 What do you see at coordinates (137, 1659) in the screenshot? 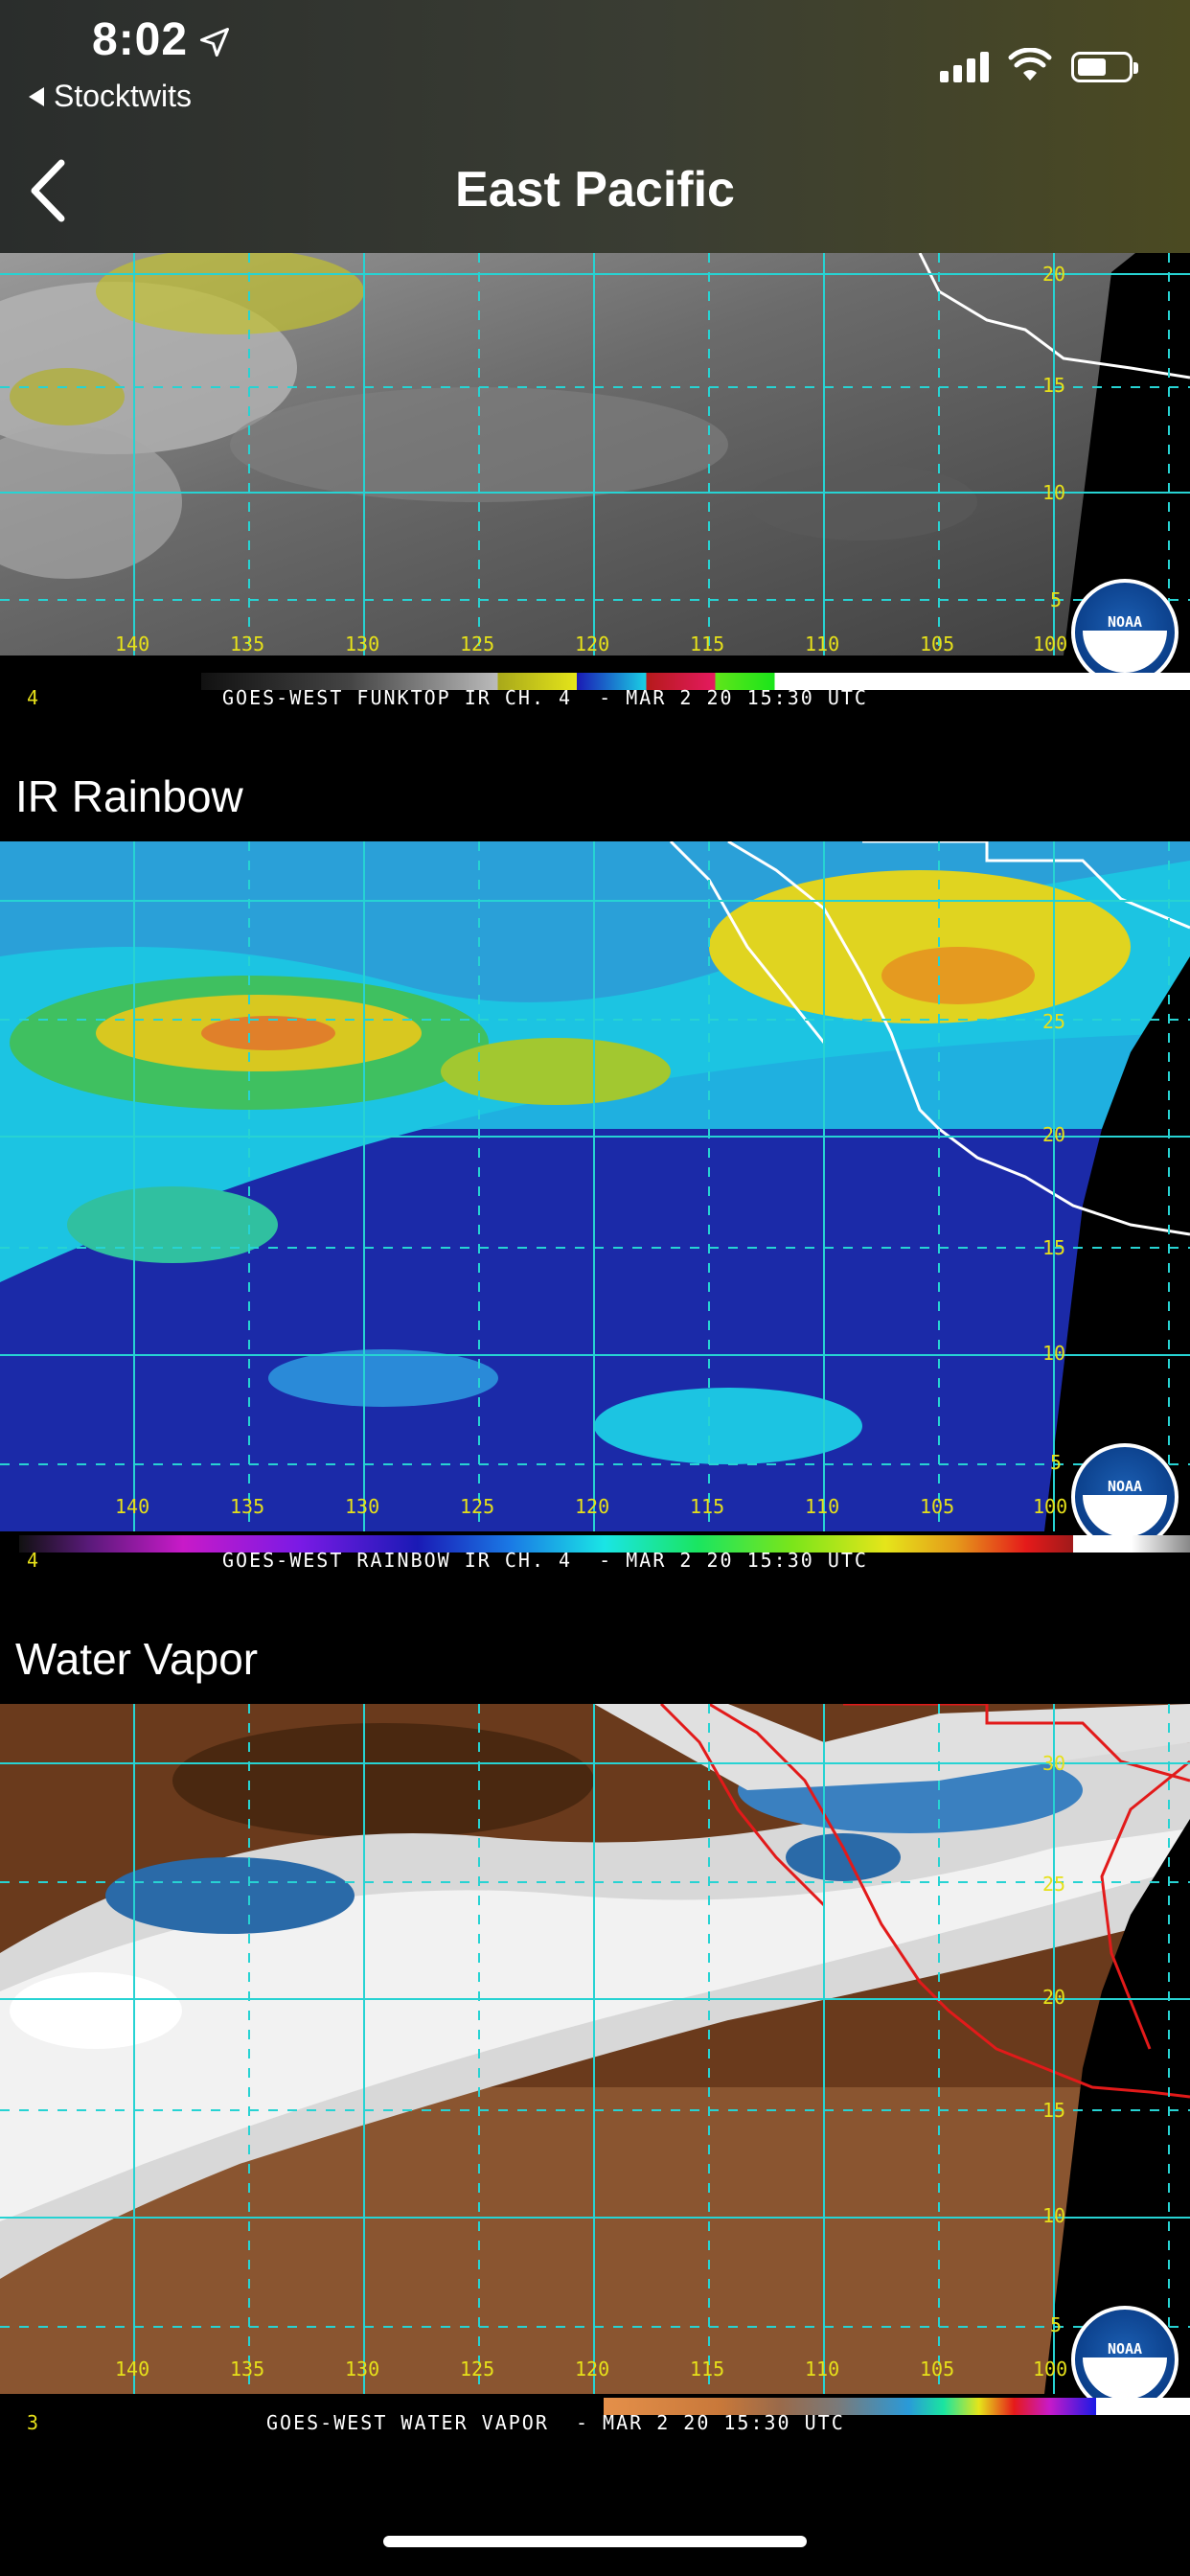
I see `section-title-water-vapor: Water Vapor` at bounding box center [137, 1659].